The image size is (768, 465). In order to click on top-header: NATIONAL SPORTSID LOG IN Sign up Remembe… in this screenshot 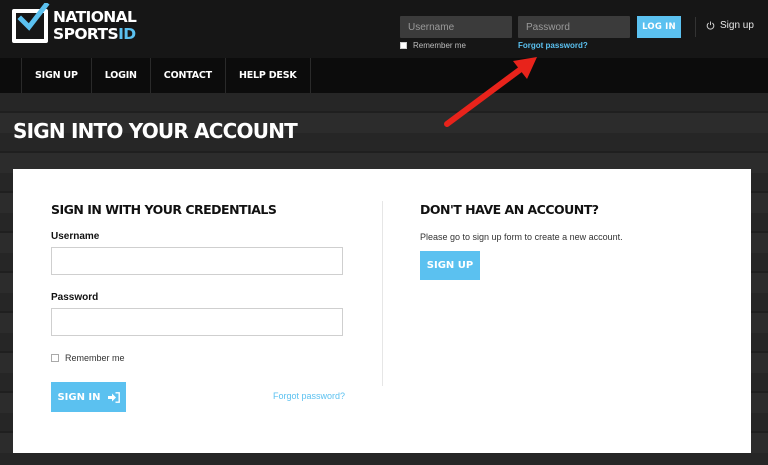, I will do `click(384, 29)`.